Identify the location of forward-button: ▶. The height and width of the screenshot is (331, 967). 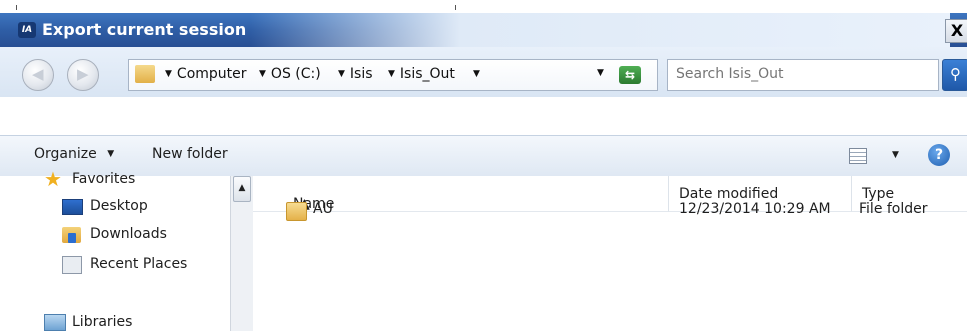
(83, 75).